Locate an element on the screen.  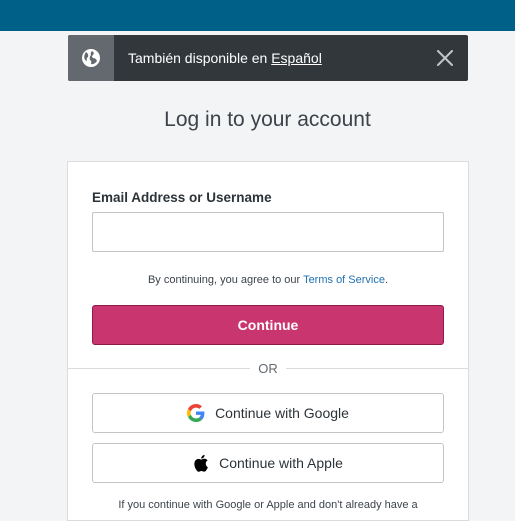
apple-icon is located at coordinates (201, 463).